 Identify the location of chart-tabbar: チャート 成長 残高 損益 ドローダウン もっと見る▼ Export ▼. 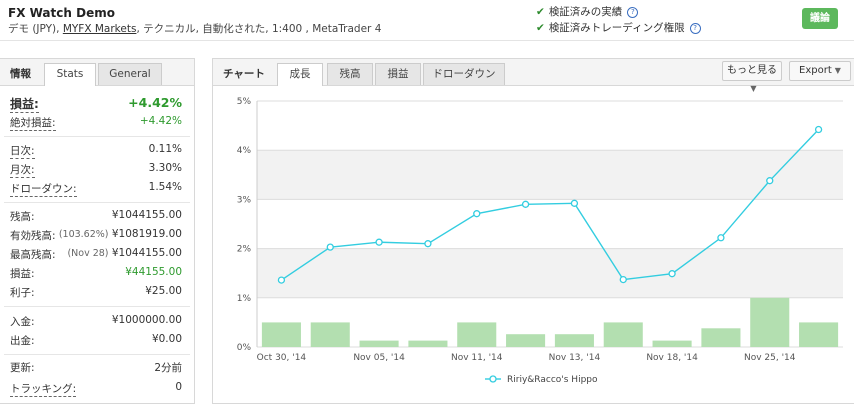
(533, 76).